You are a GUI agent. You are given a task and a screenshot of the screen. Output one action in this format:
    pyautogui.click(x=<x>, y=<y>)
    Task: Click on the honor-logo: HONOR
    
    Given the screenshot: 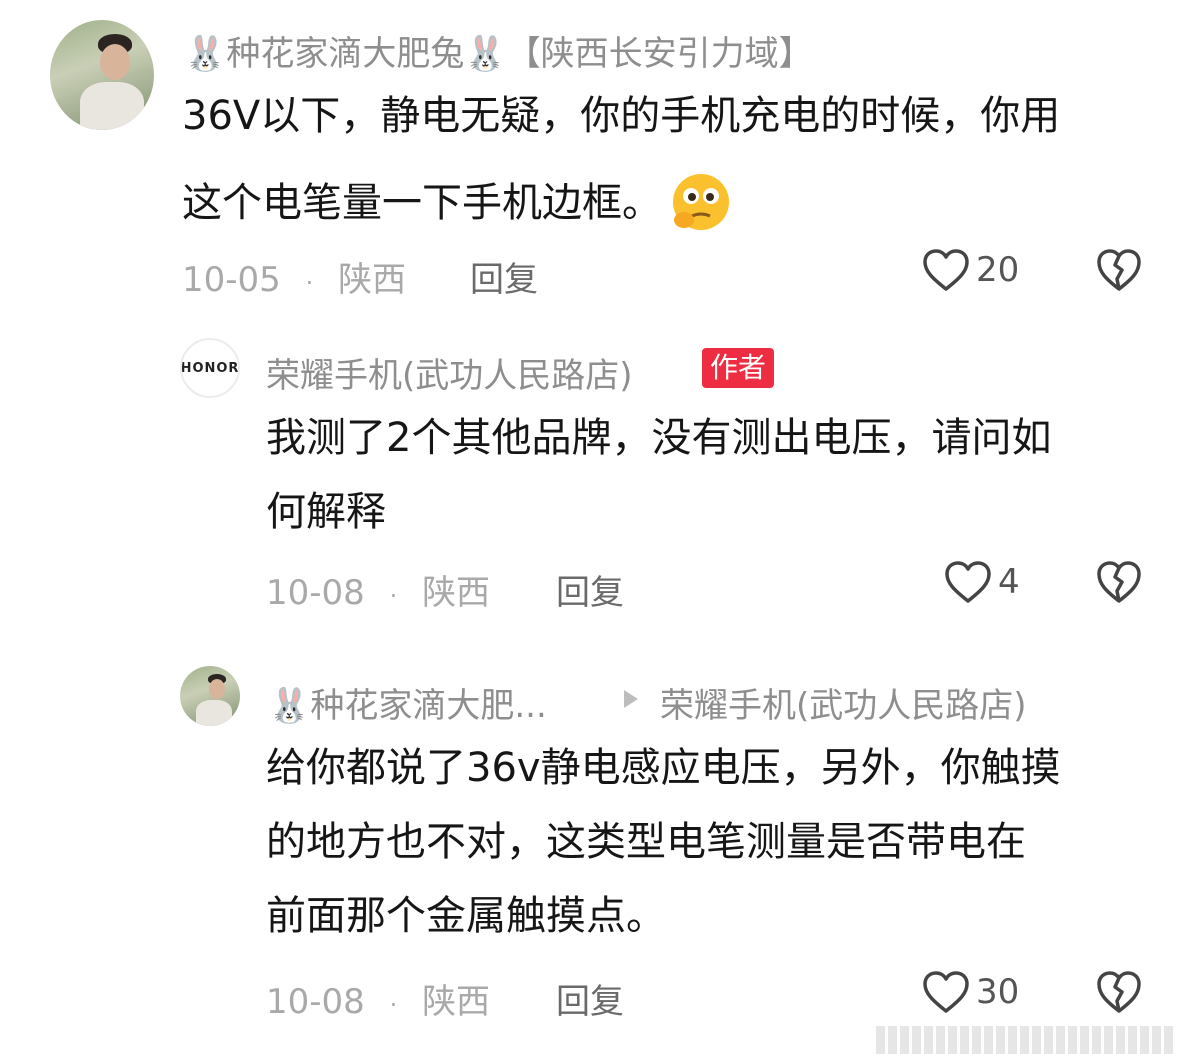 What is the action you would take?
    pyautogui.click(x=210, y=368)
    